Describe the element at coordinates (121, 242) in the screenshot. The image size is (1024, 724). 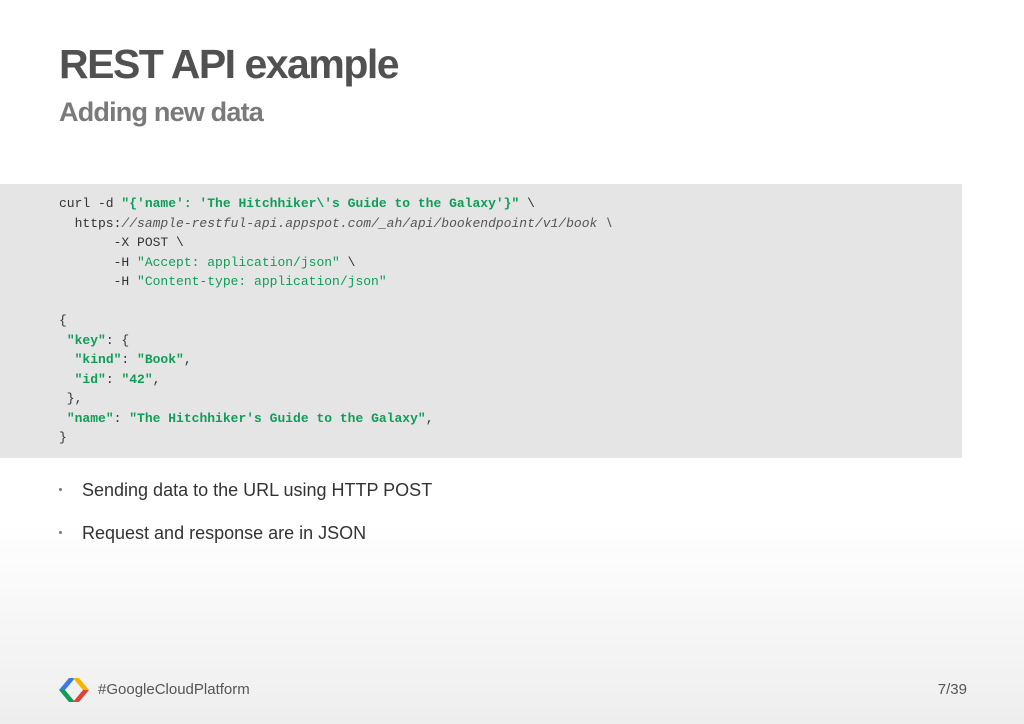
I see `code-line: -X POST \` at that location.